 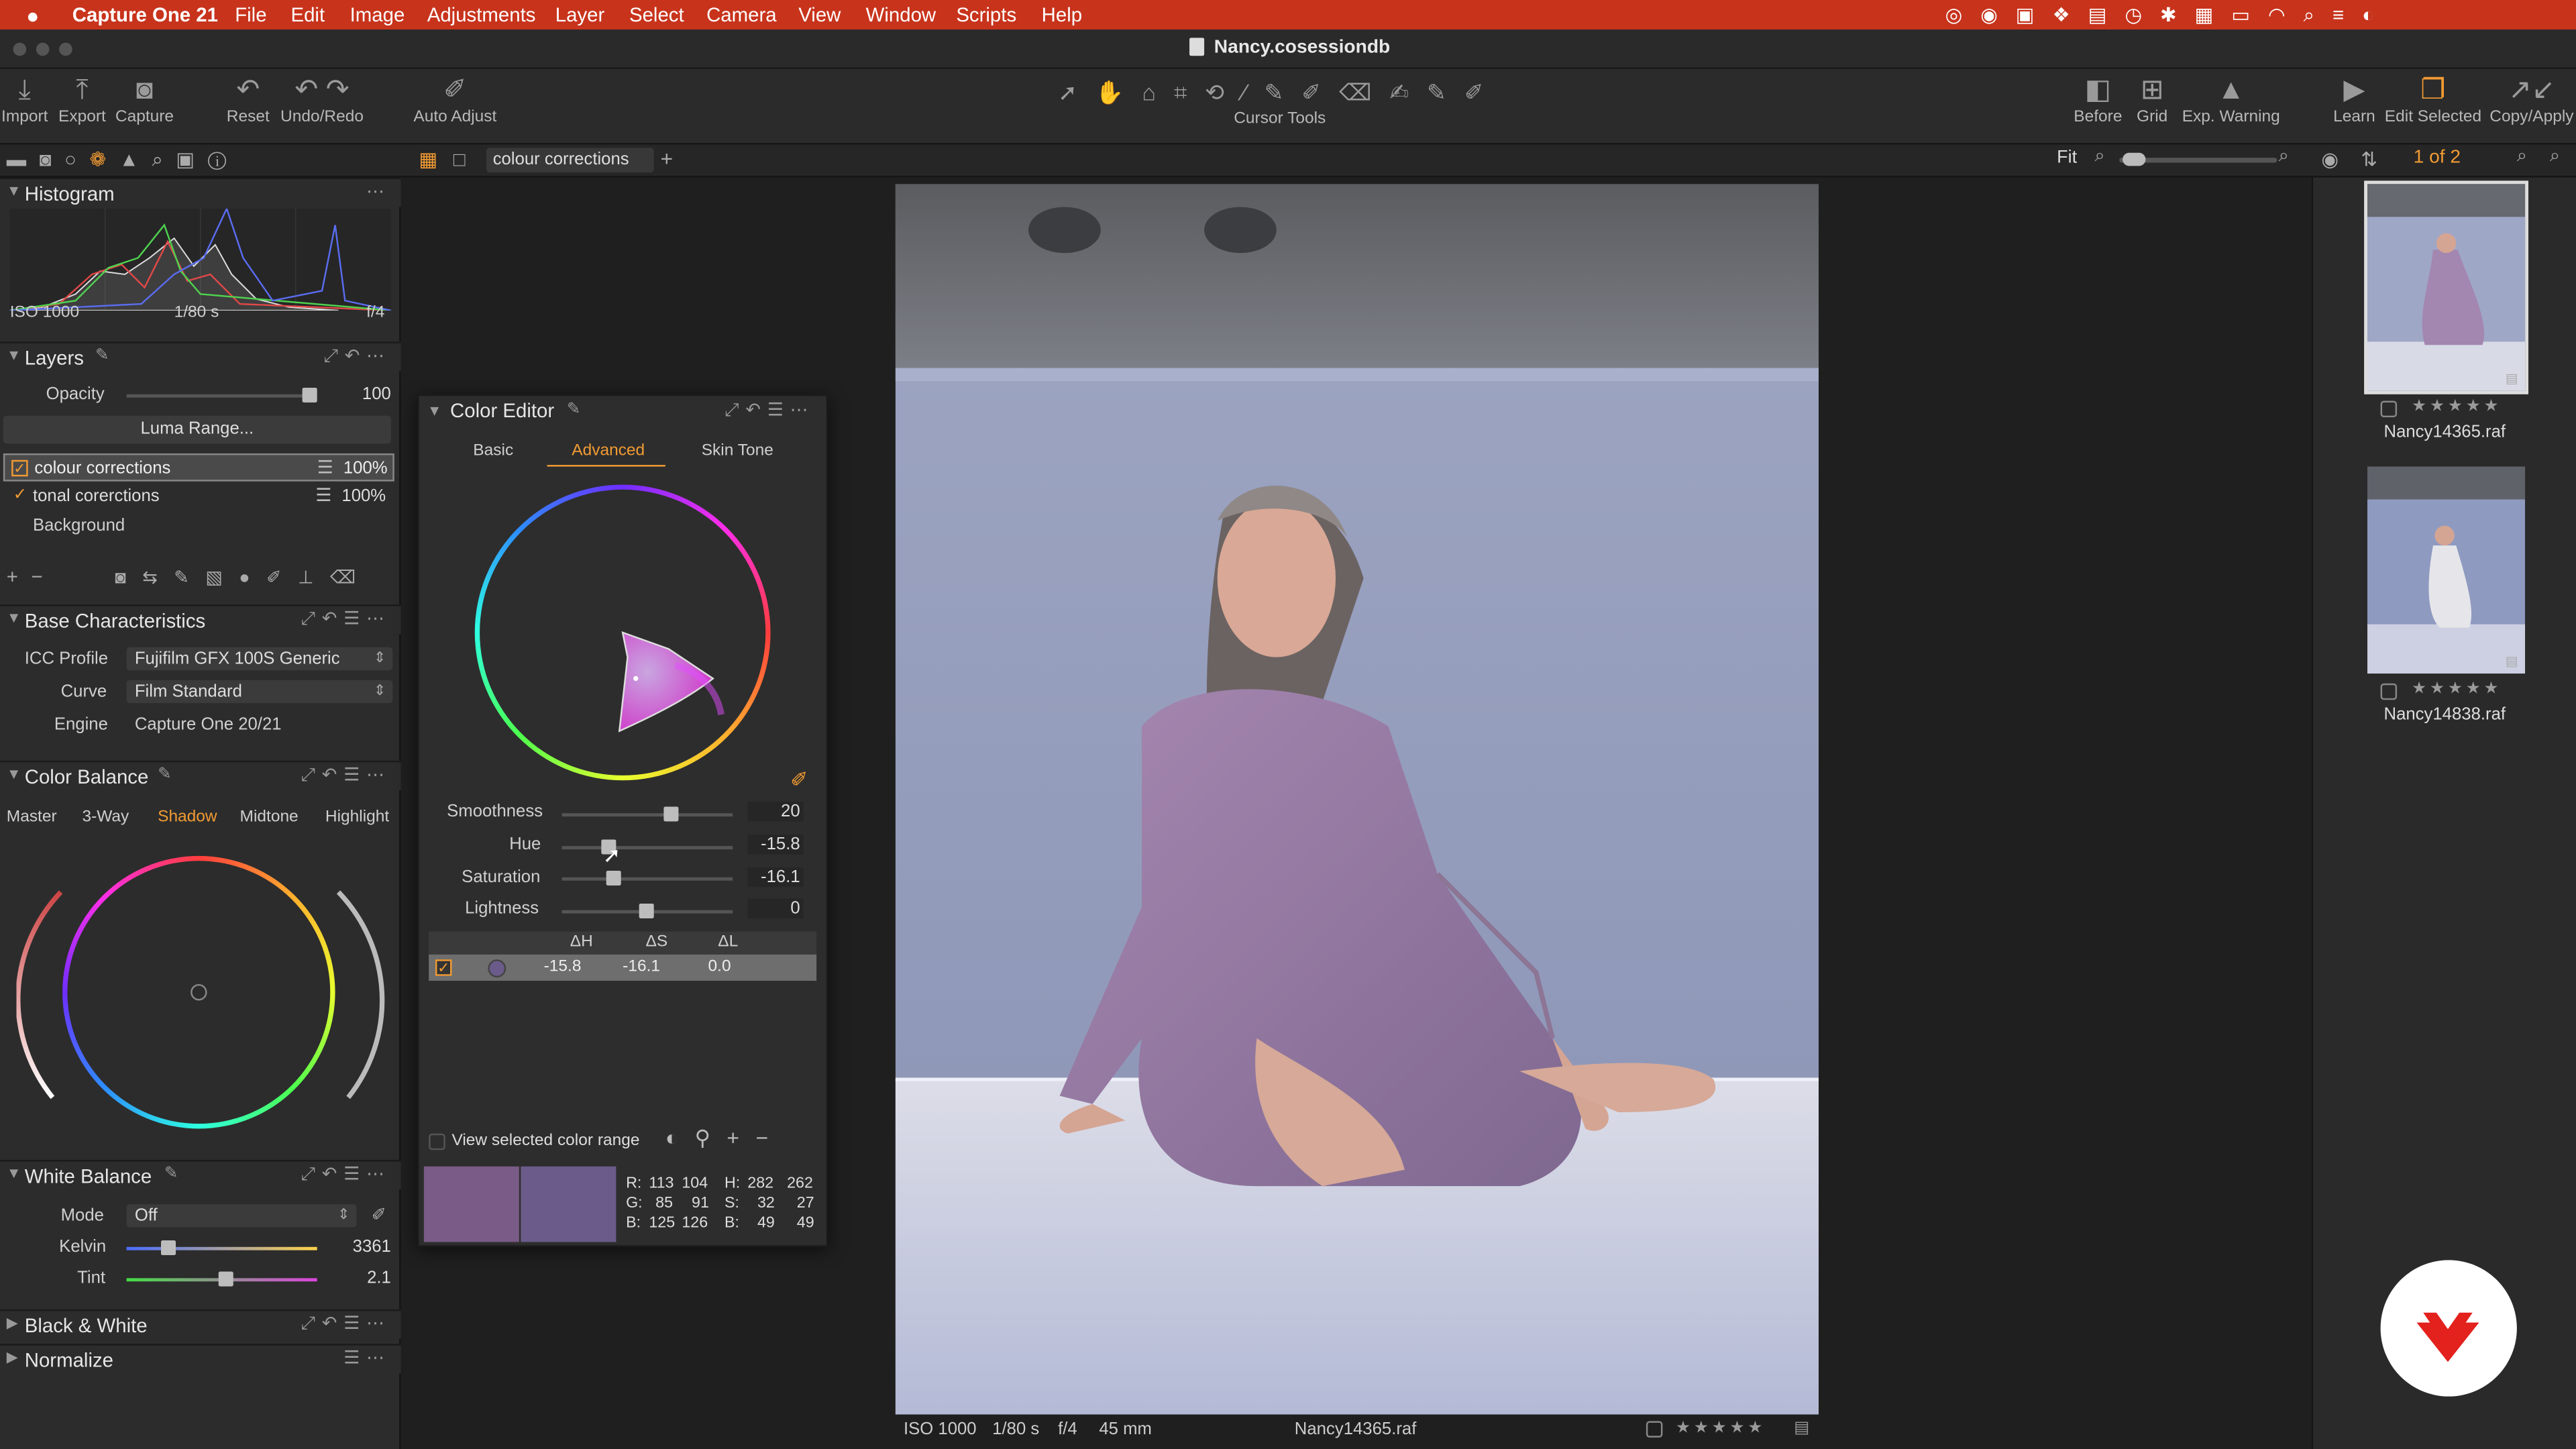 What do you see at coordinates (2099, 157) in the screenshot?
I see `zoom-out-icon: ⌕` at bounding box center [2099, 157].